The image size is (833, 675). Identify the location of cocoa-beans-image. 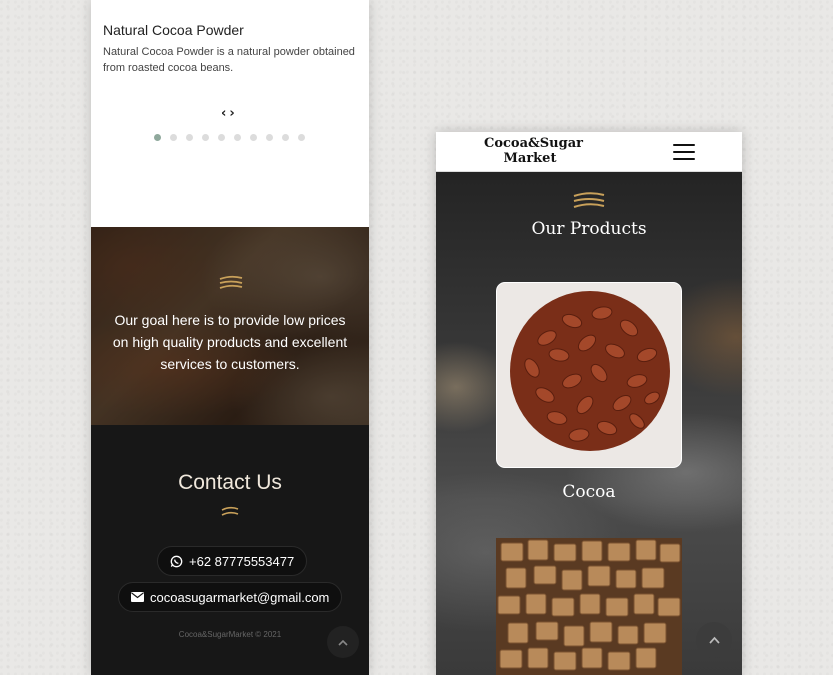
(590, 371).